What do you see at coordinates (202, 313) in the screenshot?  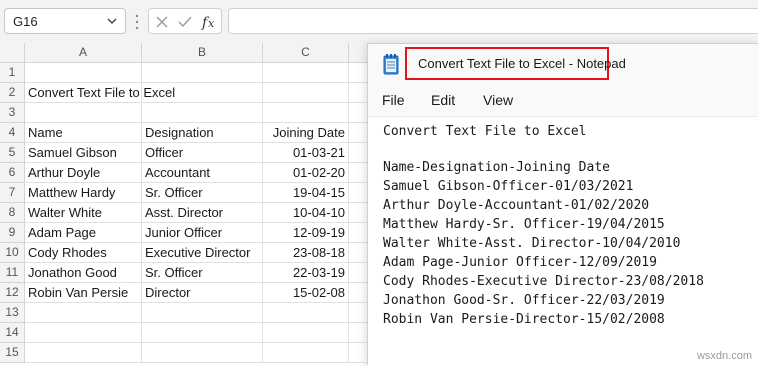 I see `cell-b13` at bounding box center [202, 313].